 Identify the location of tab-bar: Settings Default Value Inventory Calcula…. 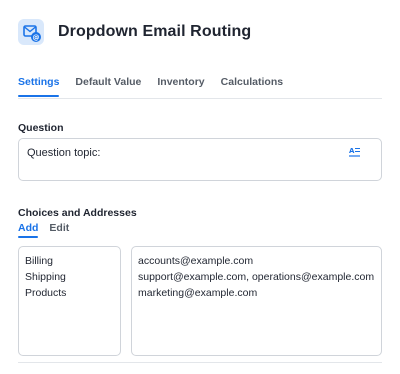
(150, 86).